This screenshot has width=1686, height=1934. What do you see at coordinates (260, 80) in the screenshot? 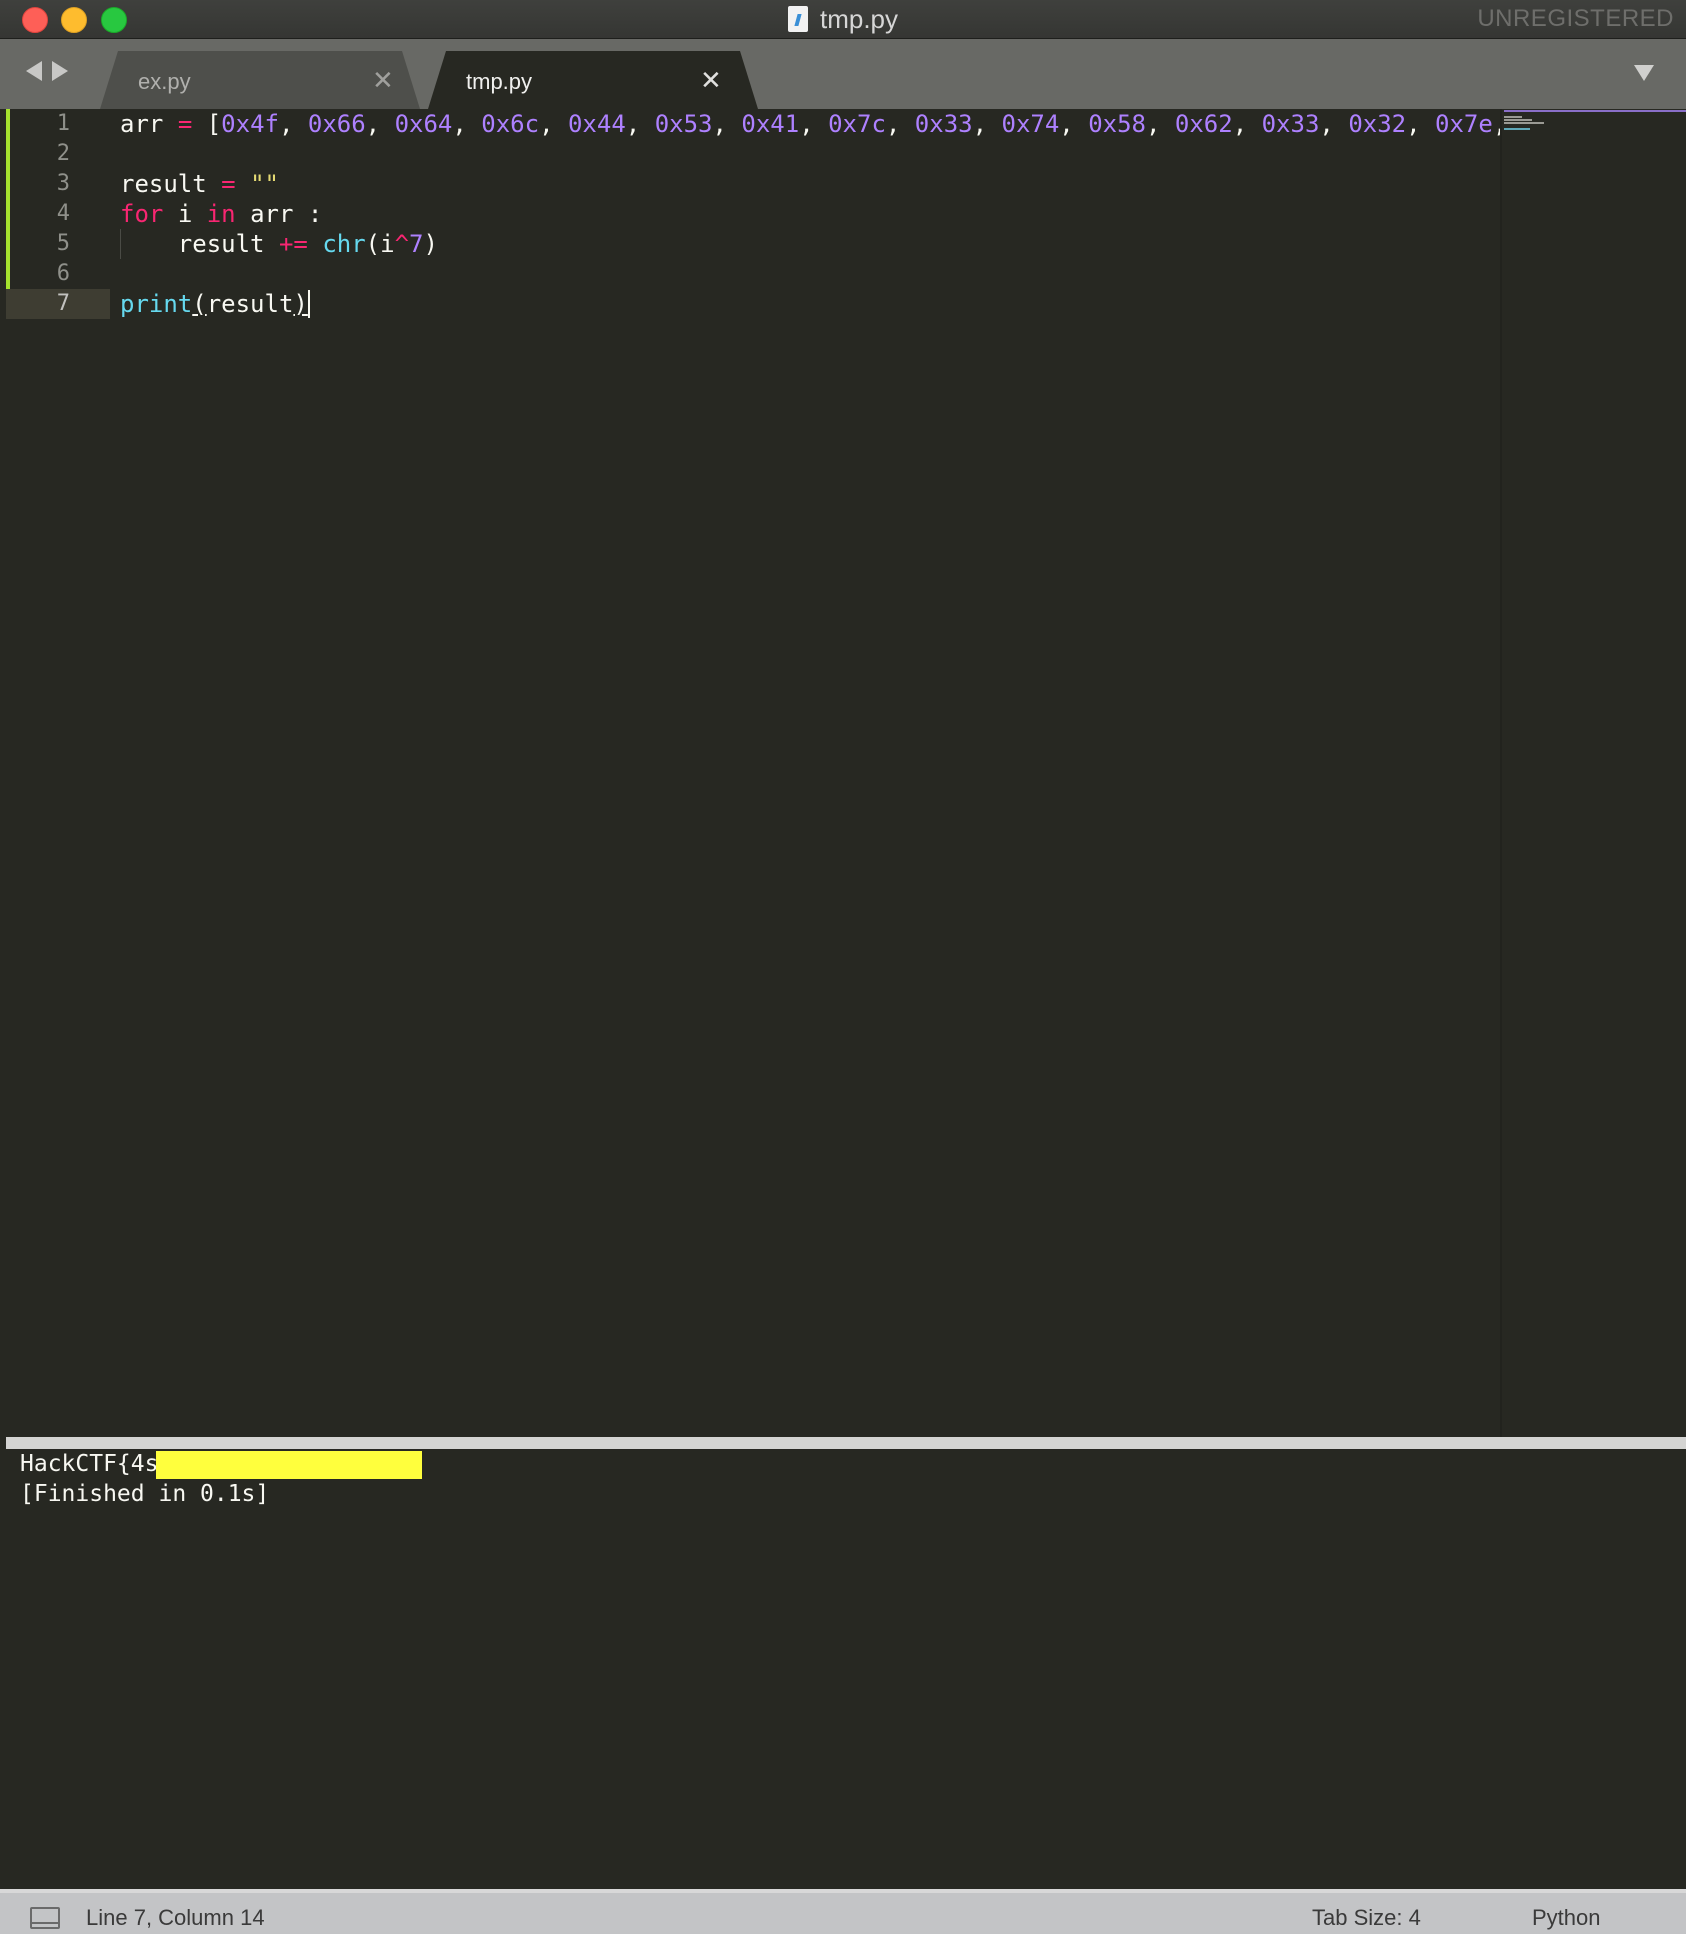
I see `tab-ex-py: ex.py ✕` at bounding box center [260, 80].